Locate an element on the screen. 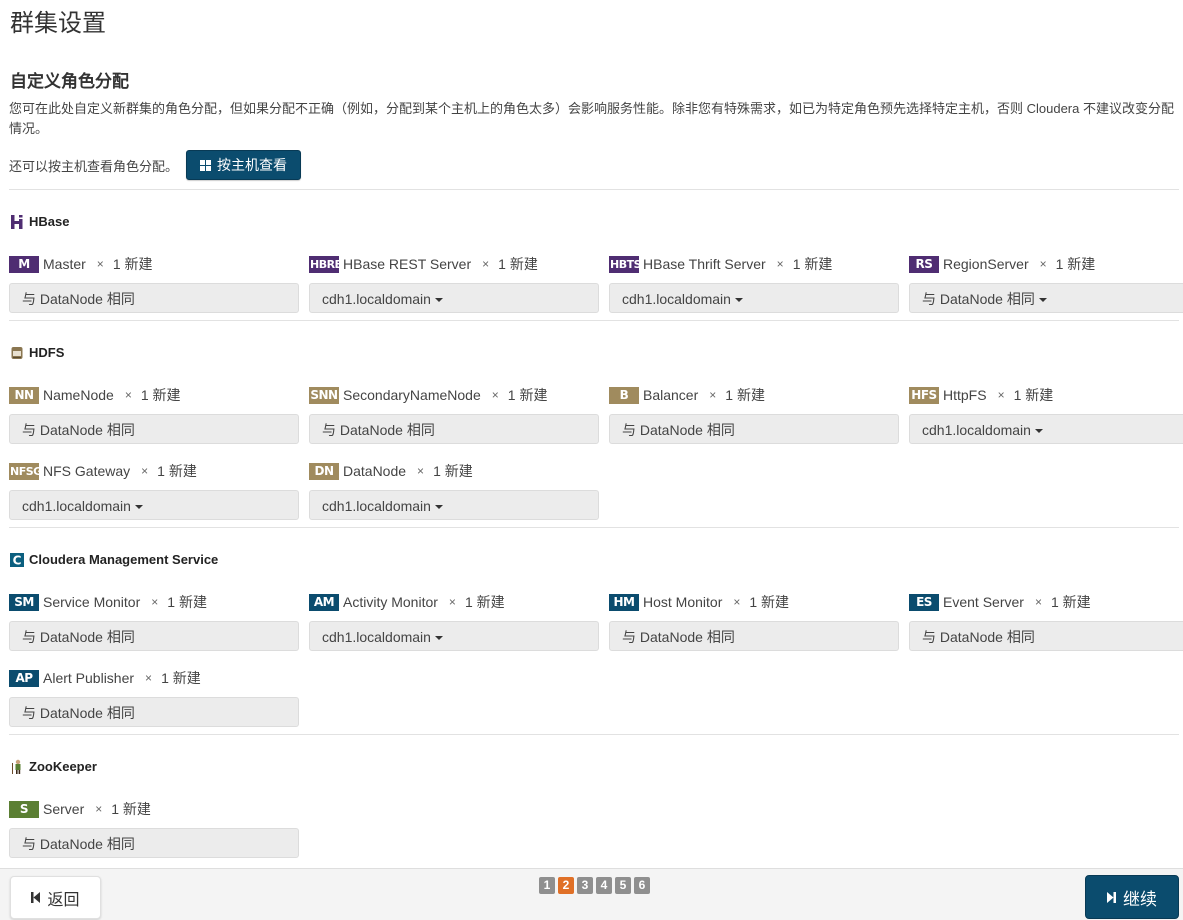  hbase-icon is located at coordinates (17, 221).